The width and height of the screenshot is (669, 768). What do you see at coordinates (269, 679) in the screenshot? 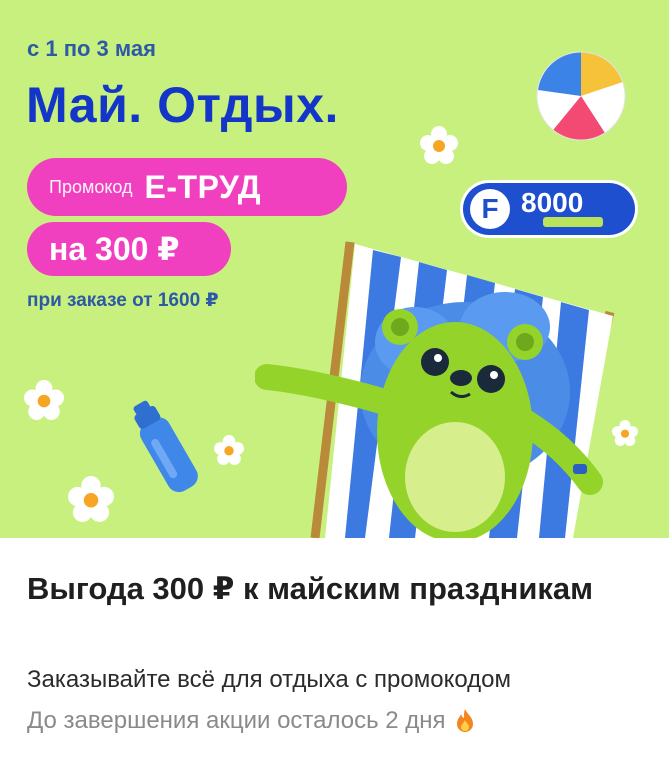
I see `promo-subtitle: Заказывайте всё для отдыха с промокодом` at bounding box center [269, 679].